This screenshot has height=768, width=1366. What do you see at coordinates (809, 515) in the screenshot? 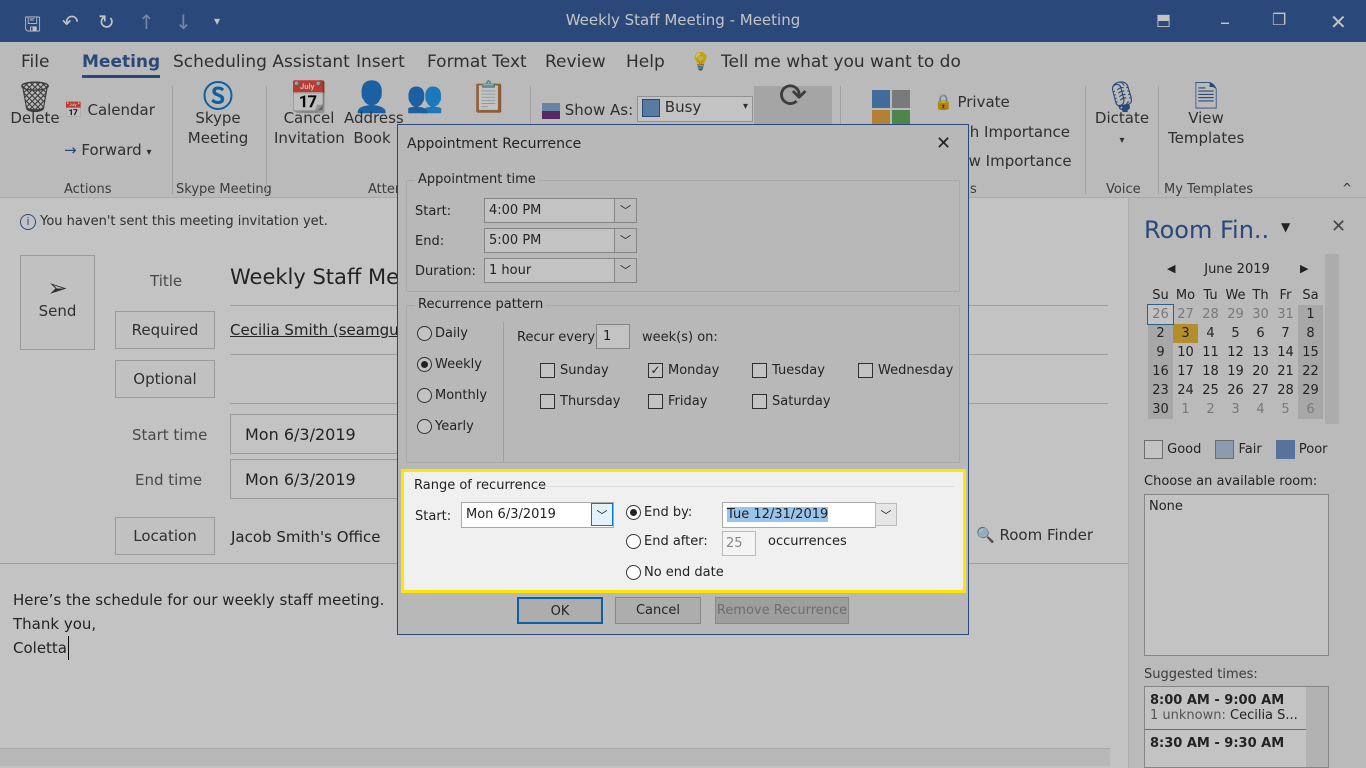
I see `end-by-date-input: Tue 12/31/2019 ﹀` at bounding box center [809, 515].